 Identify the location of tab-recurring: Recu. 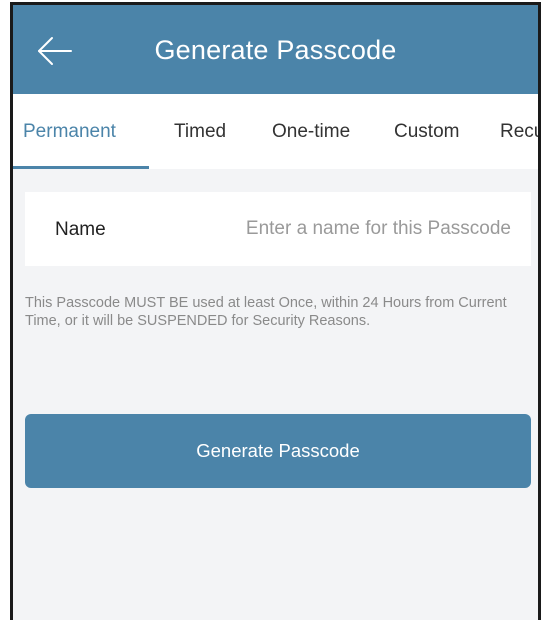
(519, 132).